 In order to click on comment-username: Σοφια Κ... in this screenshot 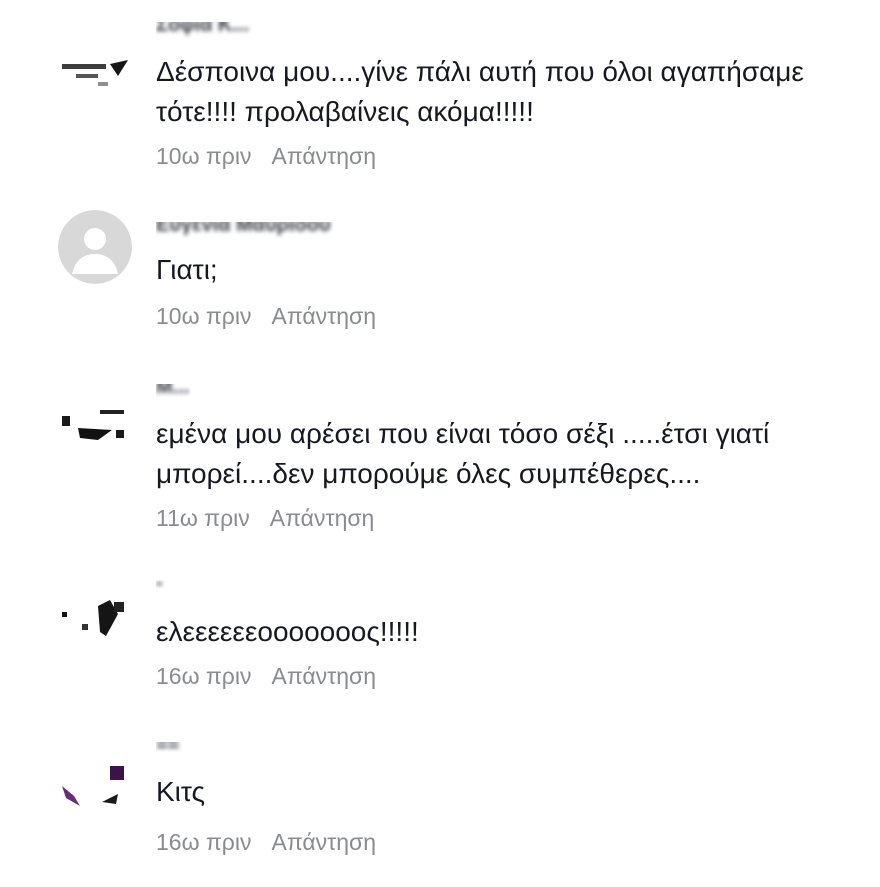, I will do `click(286, 31)`.